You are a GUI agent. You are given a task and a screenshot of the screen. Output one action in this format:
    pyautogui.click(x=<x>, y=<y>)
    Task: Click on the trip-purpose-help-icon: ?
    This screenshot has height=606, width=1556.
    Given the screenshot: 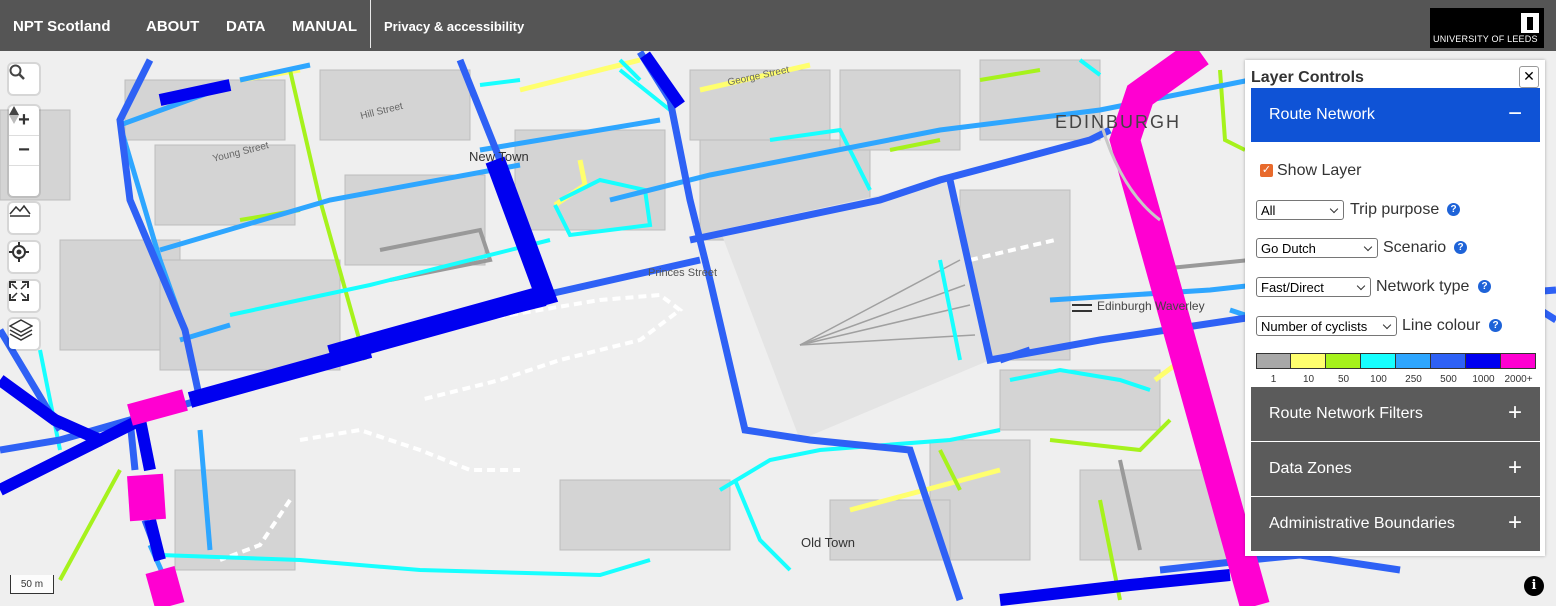 What is the action you would take?
    pyautogui.click(x=1453, y=209)
    